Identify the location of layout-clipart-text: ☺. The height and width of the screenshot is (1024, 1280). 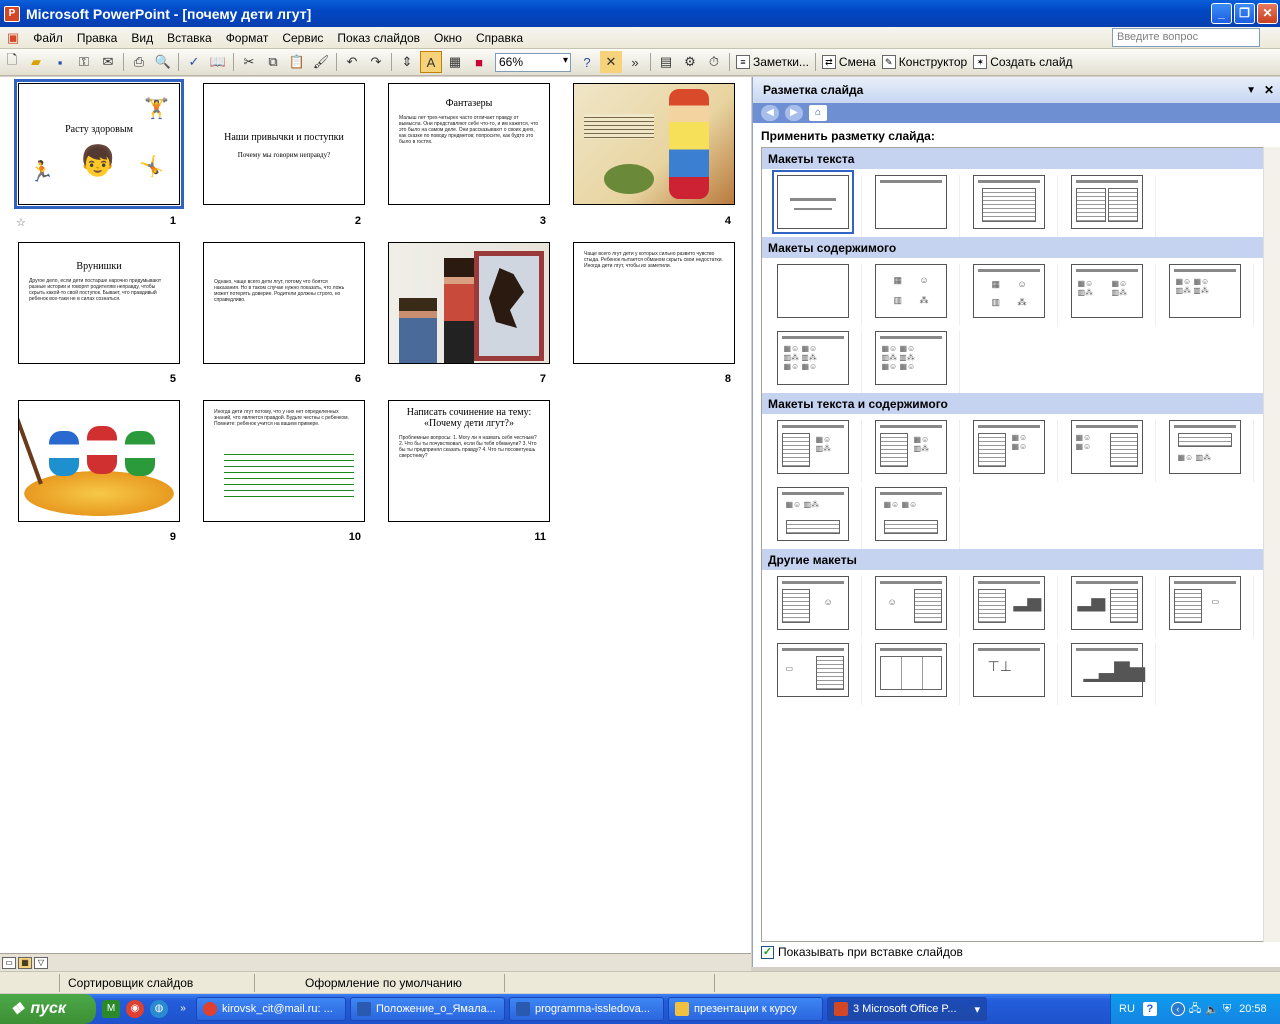
(910, 603).